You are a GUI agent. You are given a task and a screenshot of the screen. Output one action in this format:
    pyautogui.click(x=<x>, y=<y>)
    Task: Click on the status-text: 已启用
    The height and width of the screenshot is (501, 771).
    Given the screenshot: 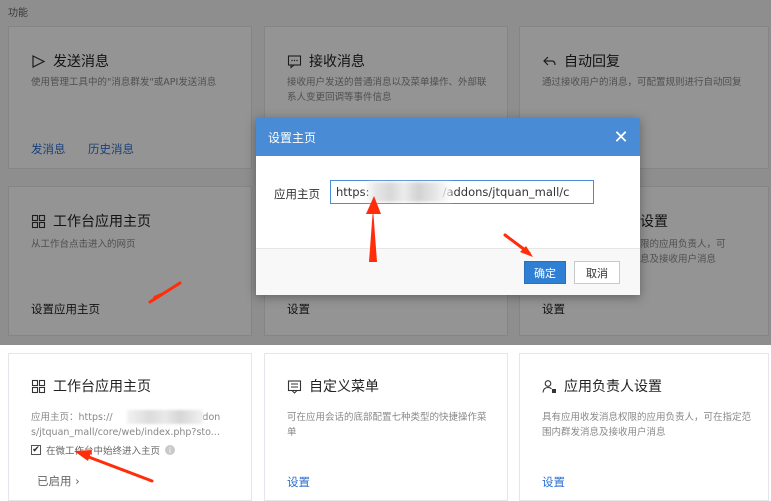 What is the action you would take?
    pyautogui.click(x=54, y=481)
    